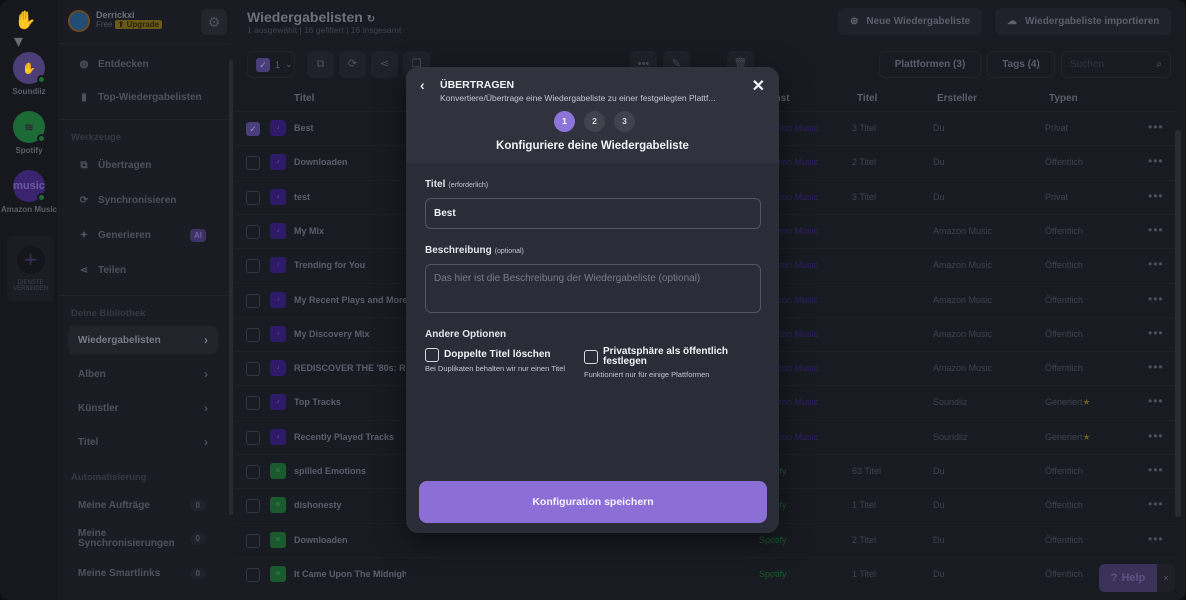 This screenshot has width=1186, height=600. Describe the element at coordinates (29, 192) in the screenshot. I see `service-amazon-music: music Amazon Music` at that location.